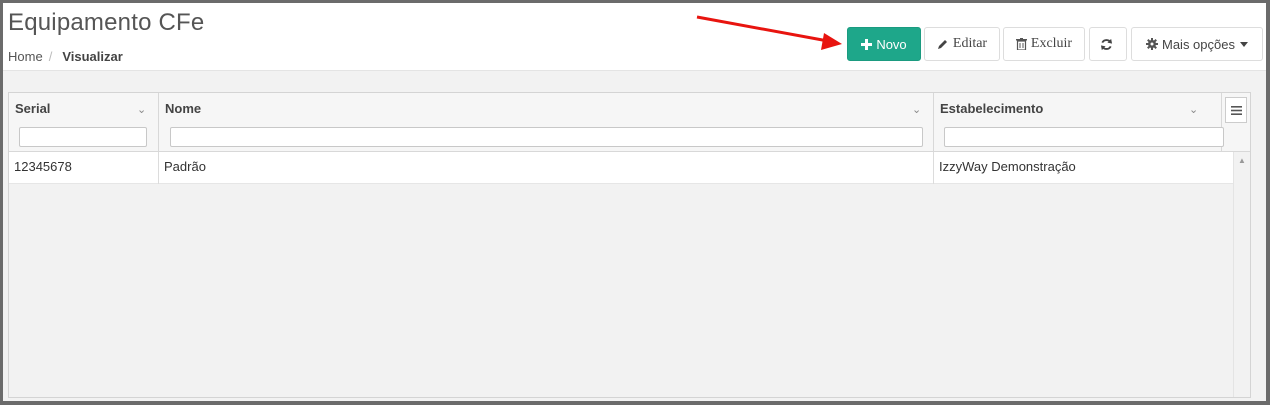 Image resolution: width=1270 pixels, height=405 pixels. I want to click on table-row: 12345678 Padrão IzzyWay Demonstração, so click(621, 168).